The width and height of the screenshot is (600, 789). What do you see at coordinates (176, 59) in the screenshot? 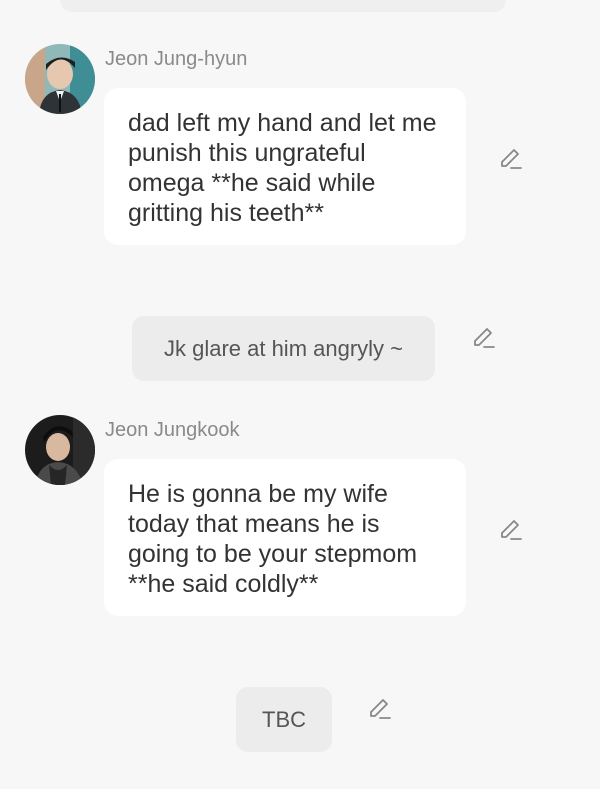
I see `sender-name: Jeon Jung-hyun` at bounding box center [176, 59].